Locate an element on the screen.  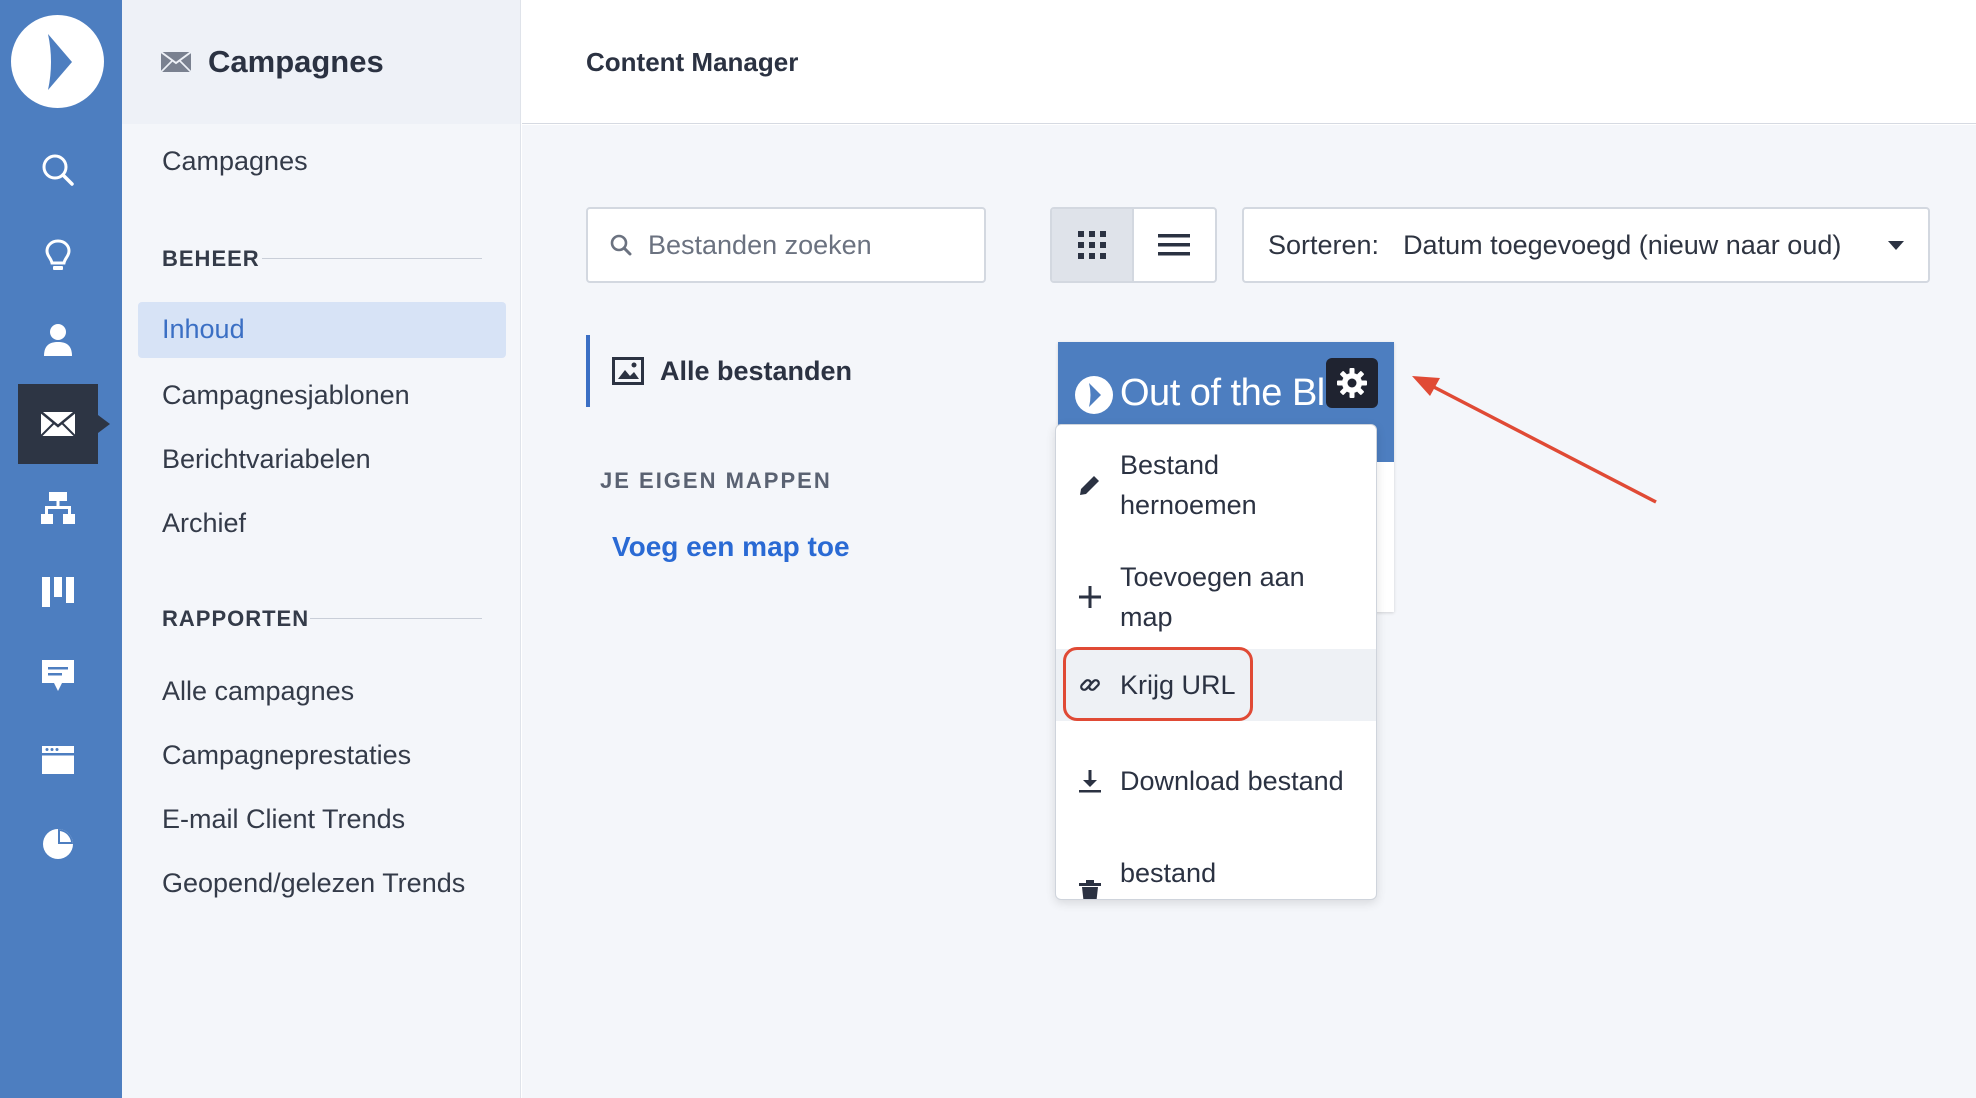
sidebar-title: Campagnes is located at coordinates (296, 61).